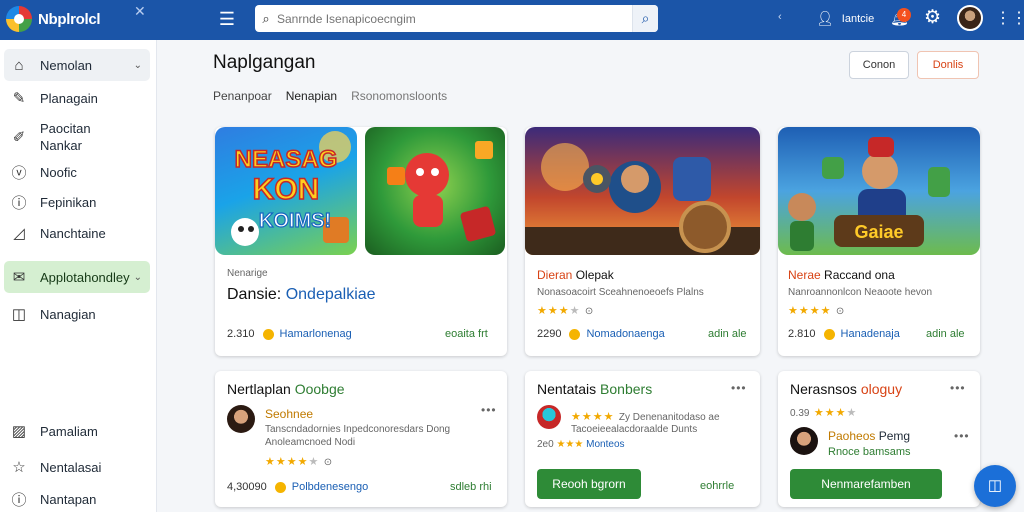 The image size is (1024, 512). I want to click on primary-action-button: Reooh bgrorn, so click(589, 484).